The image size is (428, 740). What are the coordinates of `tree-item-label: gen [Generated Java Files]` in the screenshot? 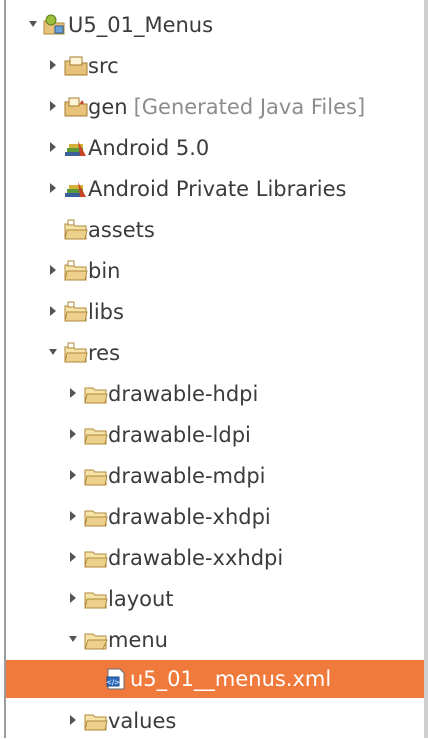 It's located at (226, 107).